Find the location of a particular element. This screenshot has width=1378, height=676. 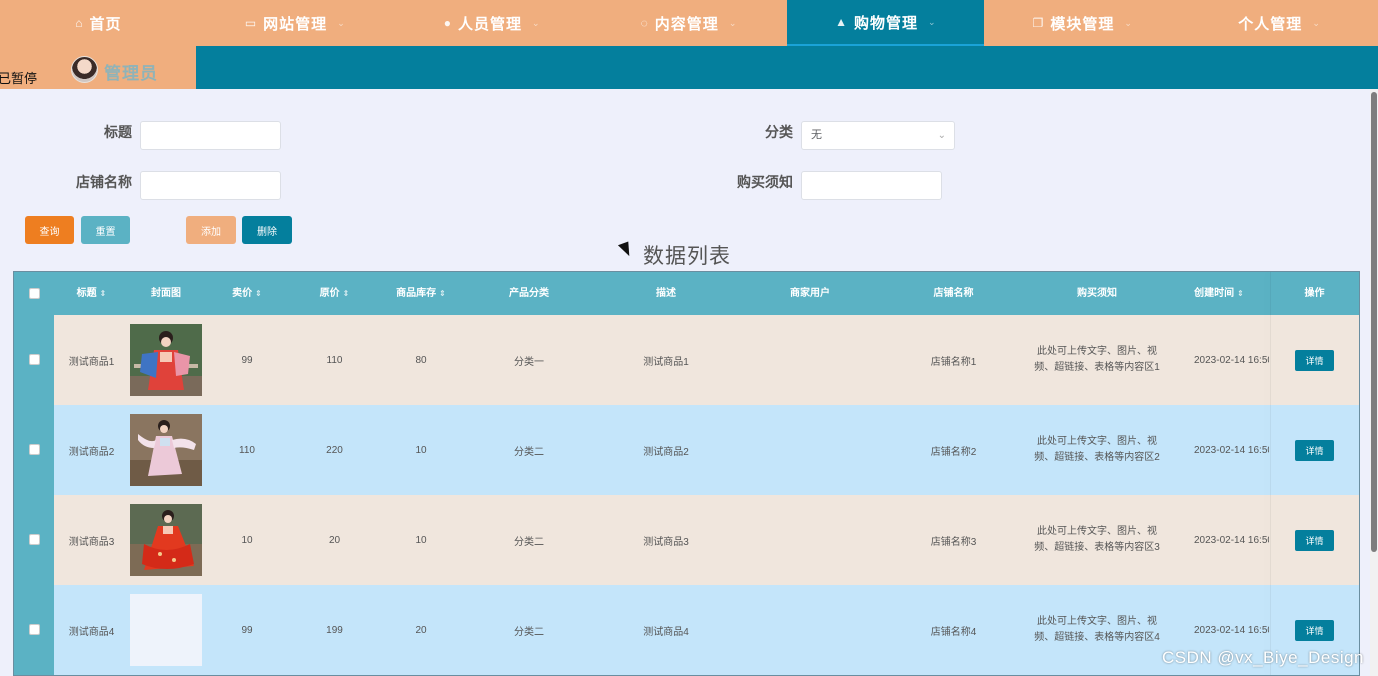

nav-label: 首页 is located at coordinates (105, 24).